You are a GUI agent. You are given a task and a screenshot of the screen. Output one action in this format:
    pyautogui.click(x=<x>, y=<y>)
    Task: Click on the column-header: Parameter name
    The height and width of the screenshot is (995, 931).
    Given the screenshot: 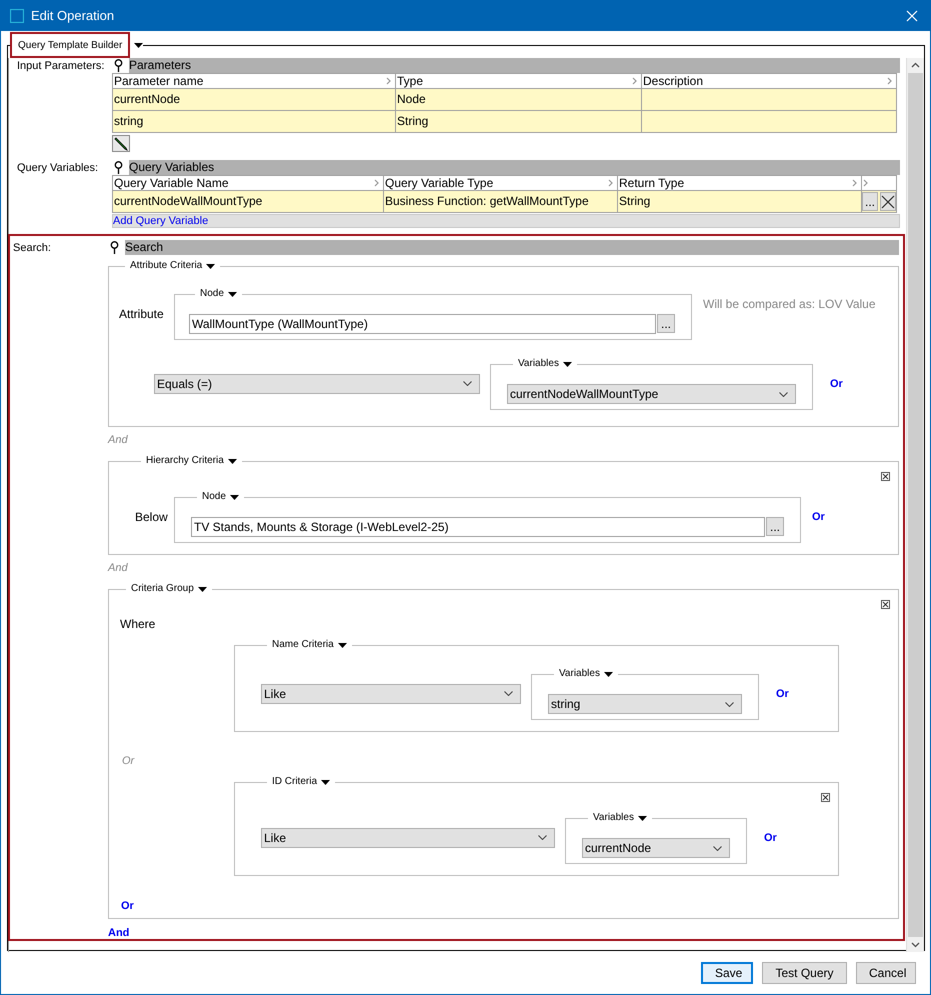 What is the action you would take?
    pyautogui.click(x=253, y=81)
    